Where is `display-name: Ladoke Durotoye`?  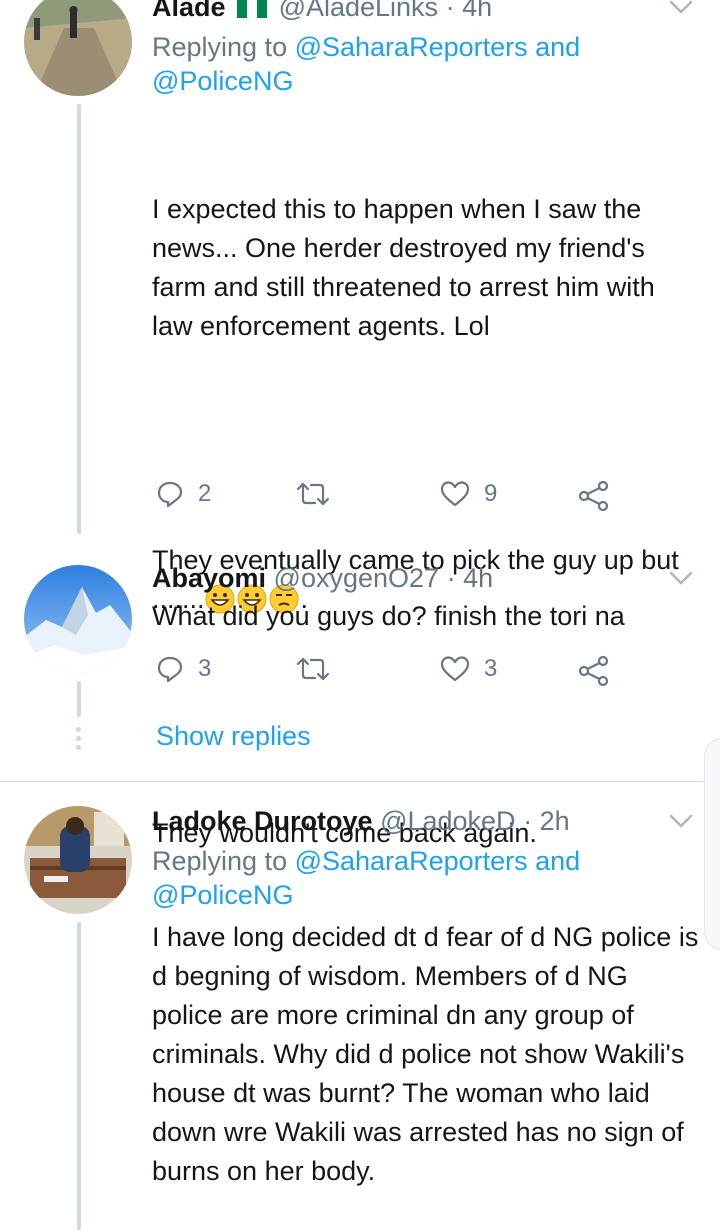
display-name: Ladoke Durotoye is located at coordinates (262, 821).